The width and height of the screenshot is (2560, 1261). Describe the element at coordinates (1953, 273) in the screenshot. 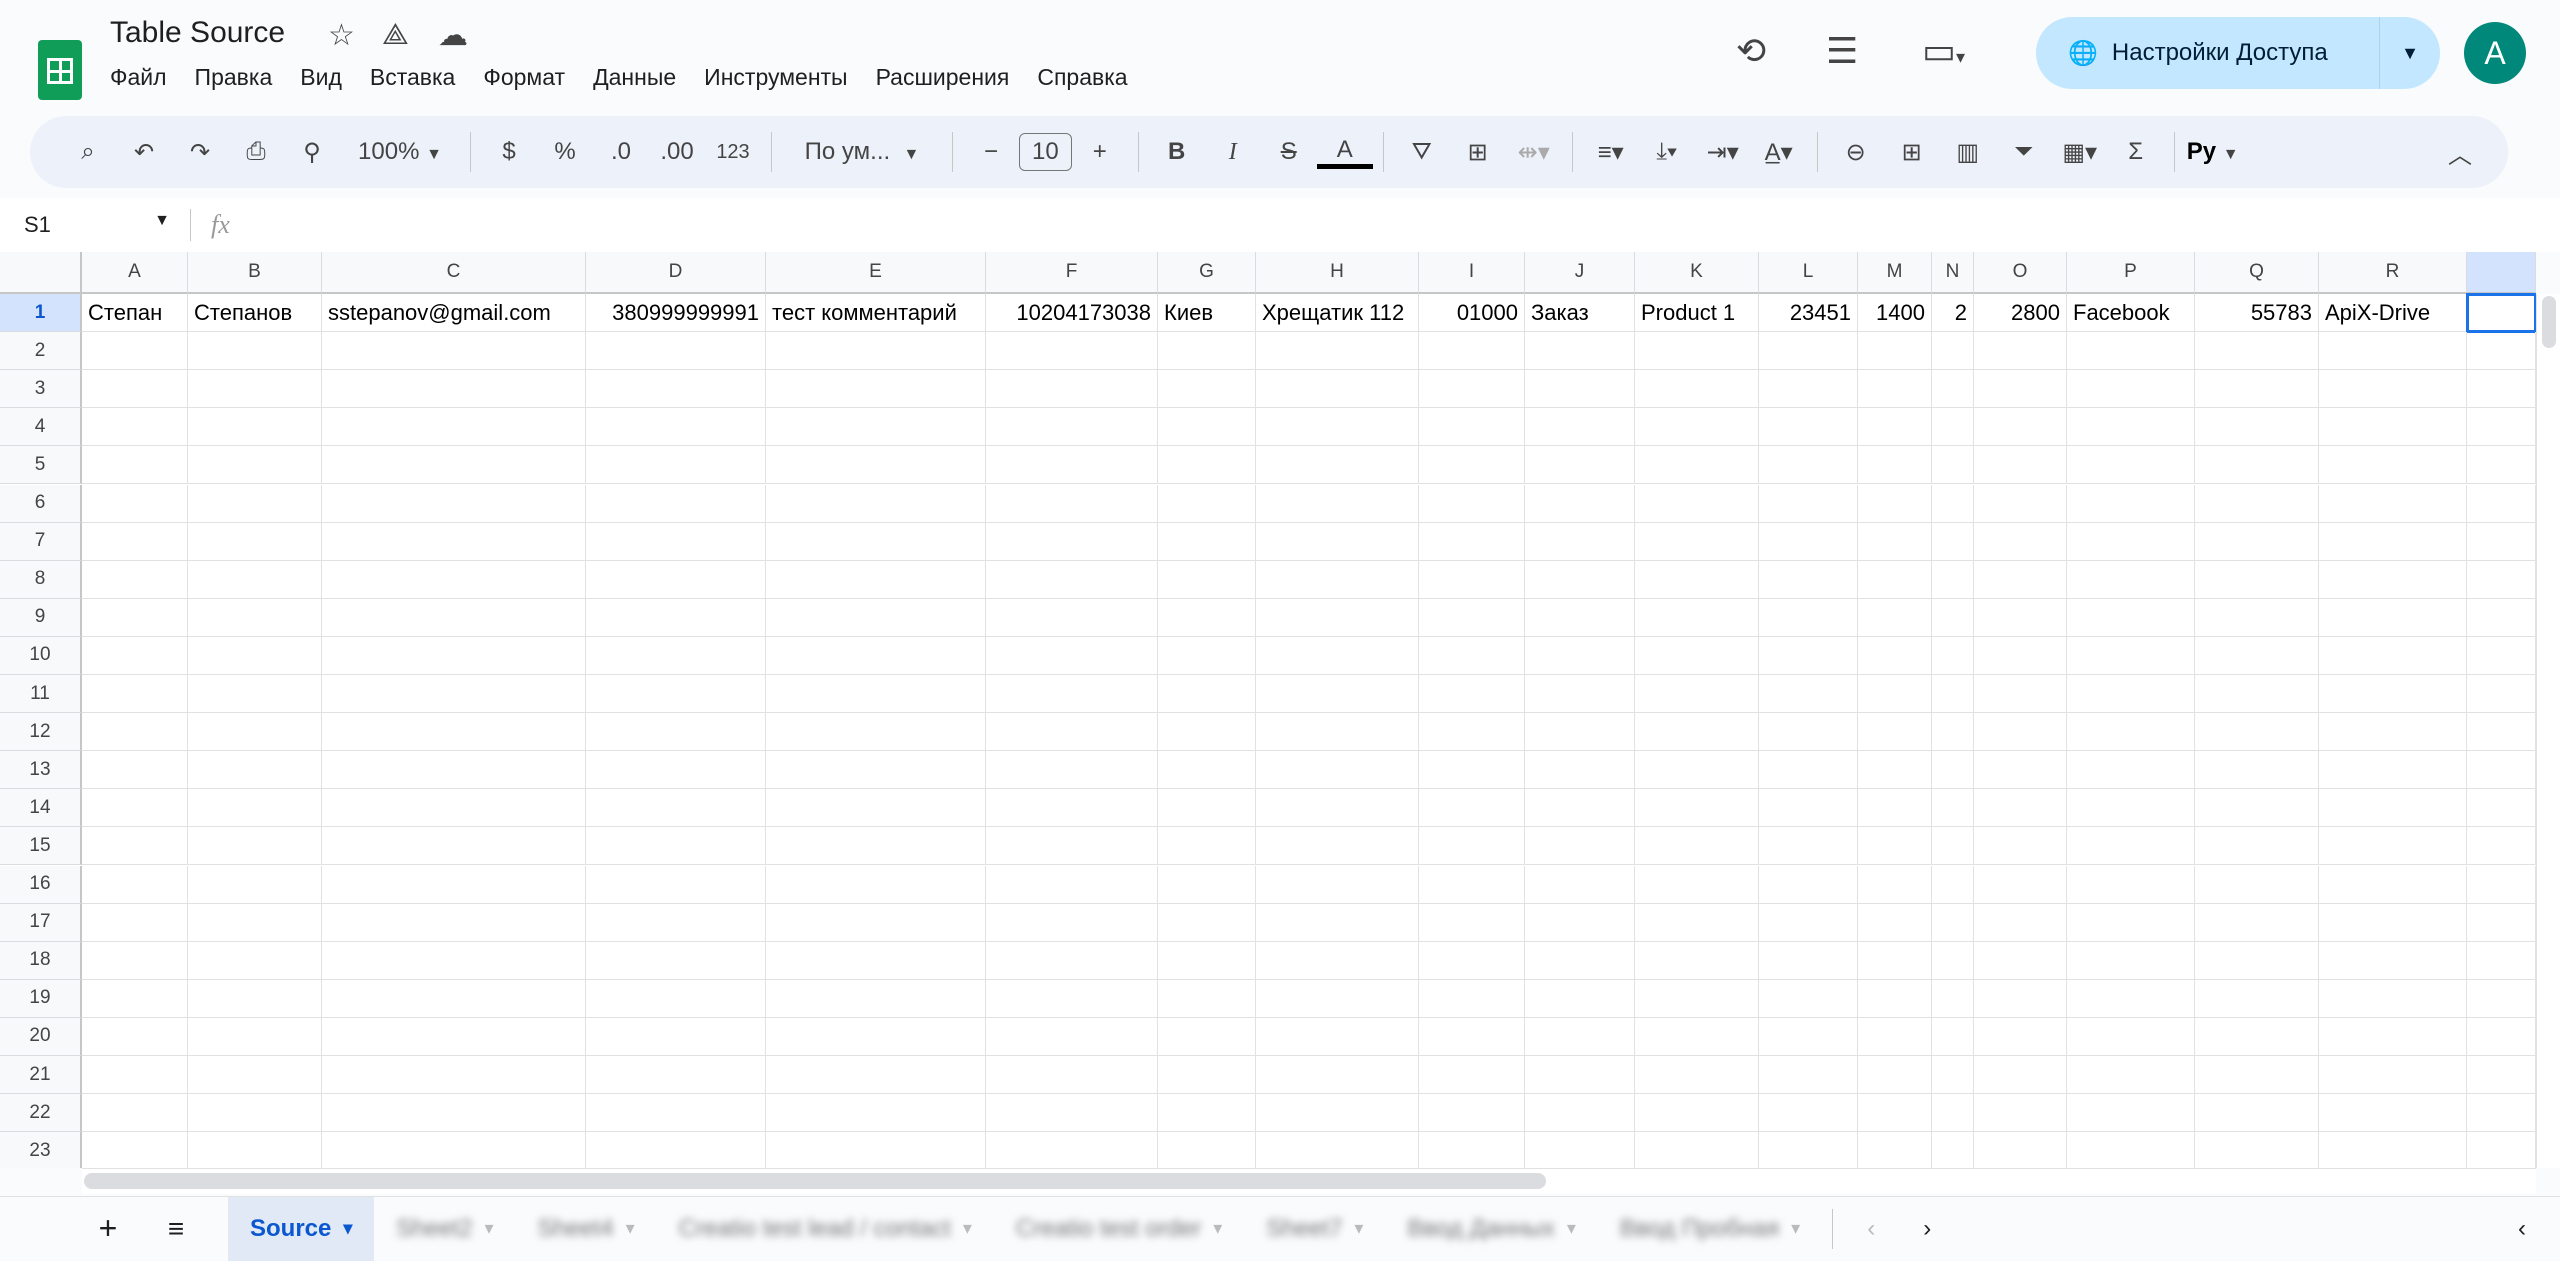

I see `column-header: N` at that location.